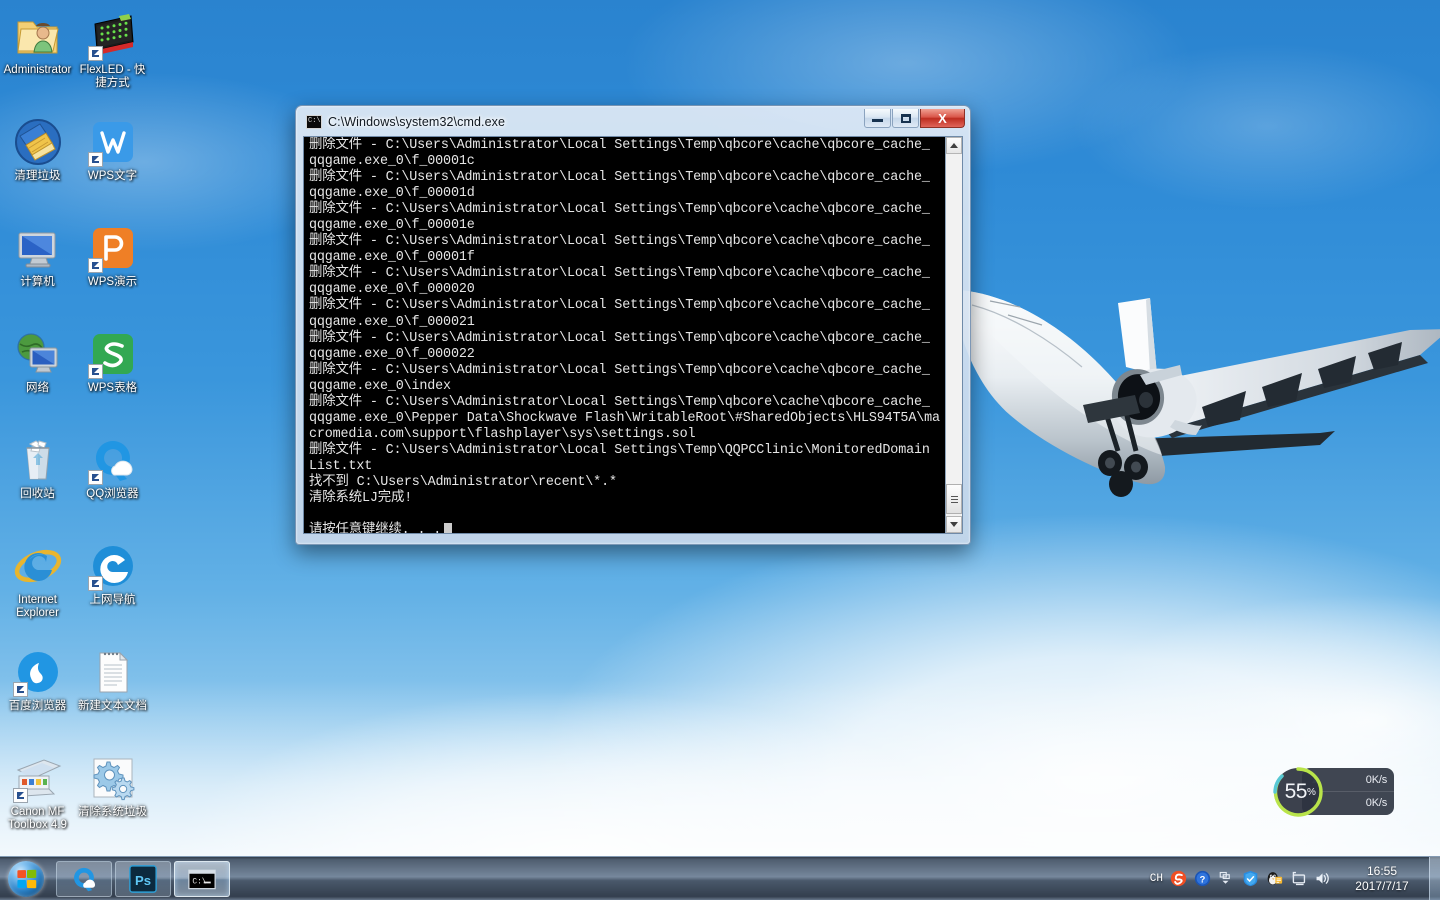 The width and height of the screenshot is (1440, 900). I want to click on desktop-icon-label: WPS演示, so click(112, 282).